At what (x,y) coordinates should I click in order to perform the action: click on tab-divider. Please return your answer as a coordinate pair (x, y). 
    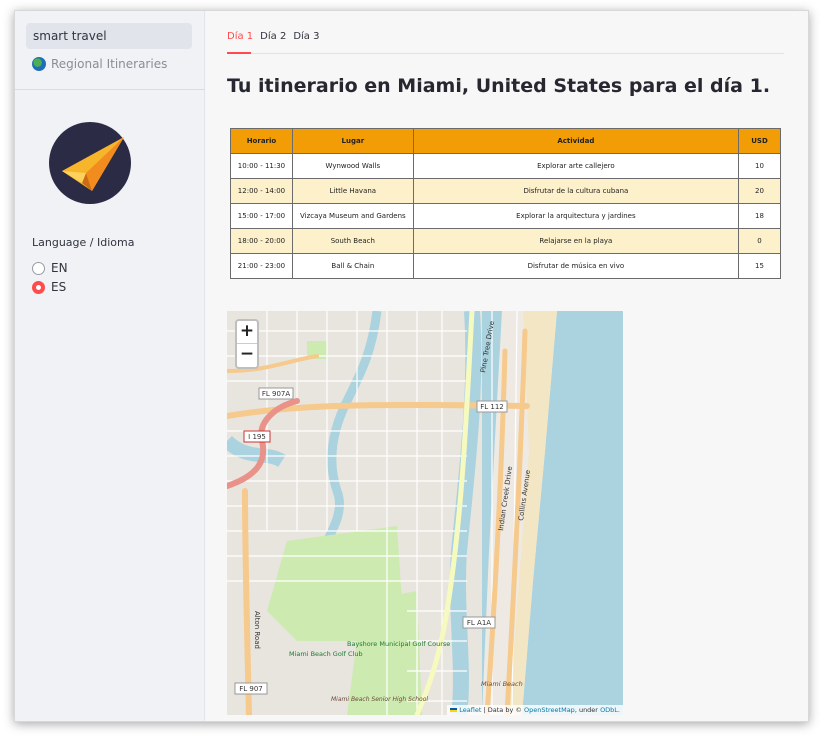
    Looking at the image, I should click on (505, 53).